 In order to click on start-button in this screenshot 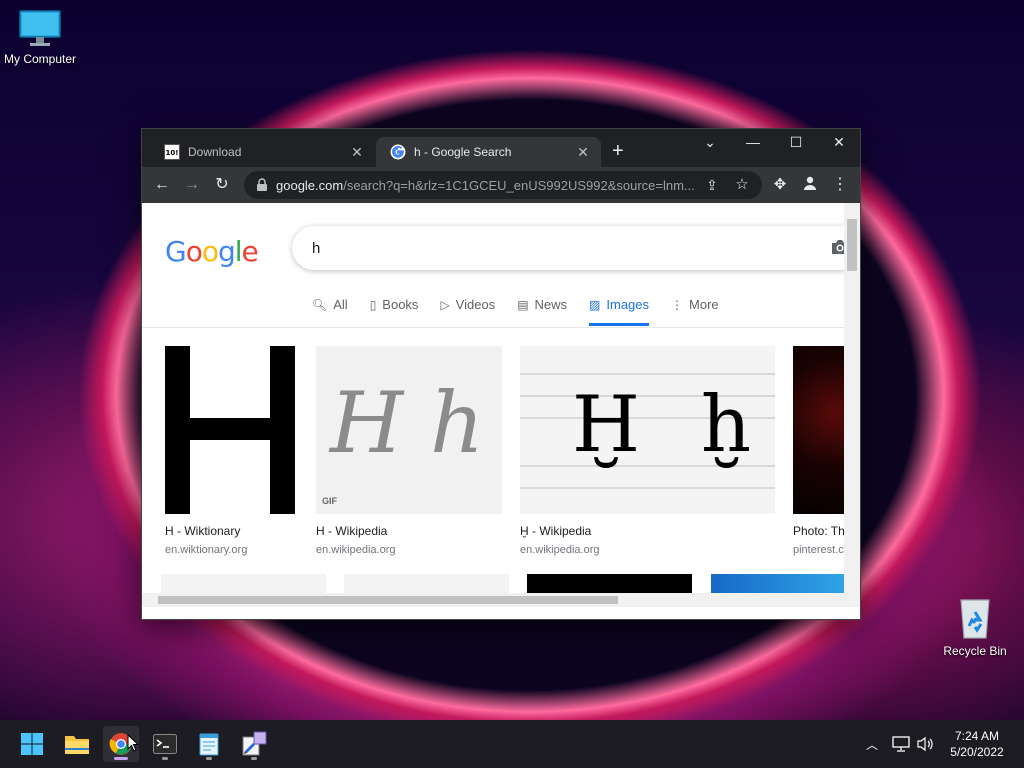, I will do `click(32, 744)`.